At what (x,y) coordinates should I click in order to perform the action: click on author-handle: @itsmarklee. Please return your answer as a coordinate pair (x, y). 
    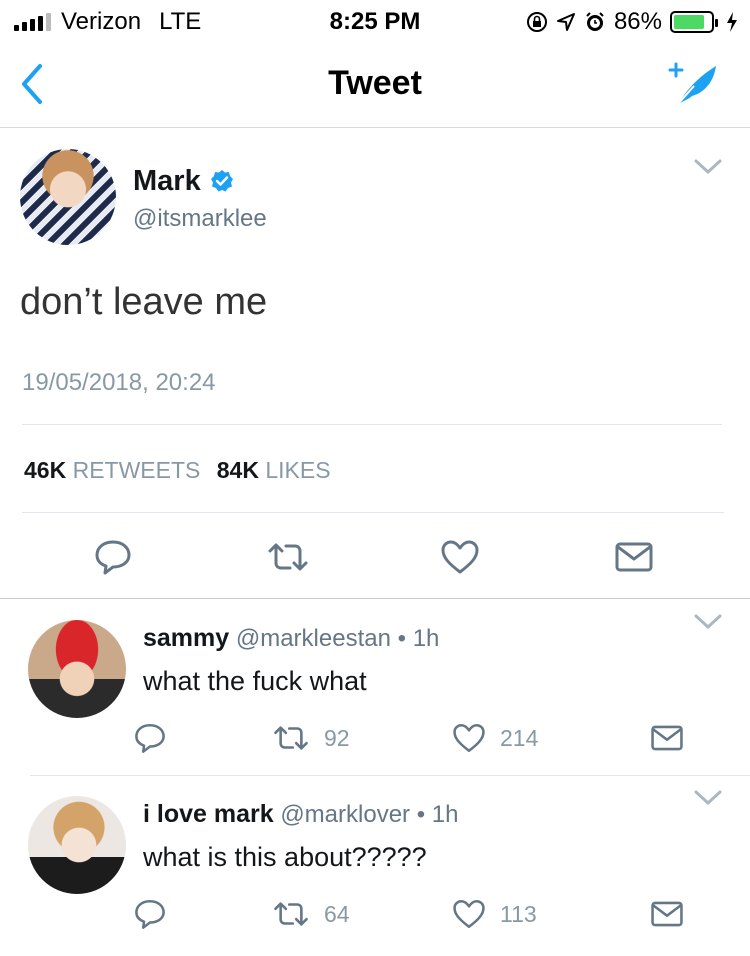
    Looking at the image, I should click on (200, 219).